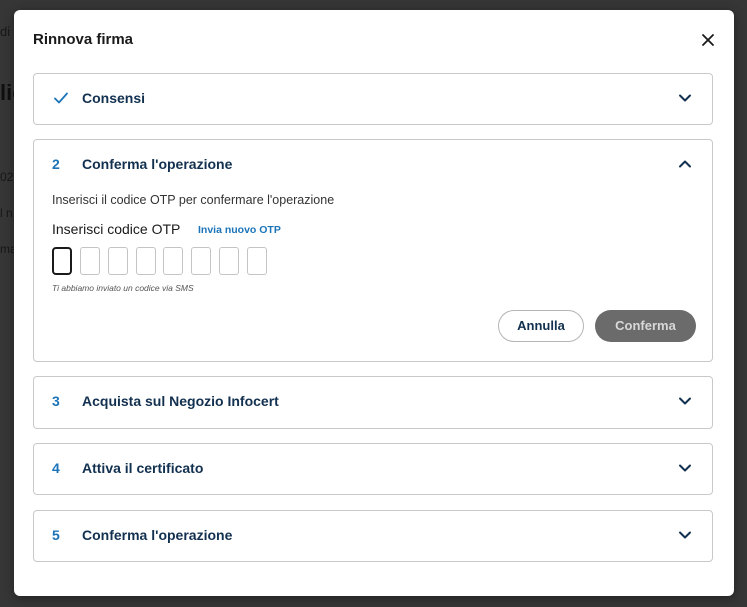 This screenshot has height=607, width=747. I want to click on step-number: 2, so click(56, 164).